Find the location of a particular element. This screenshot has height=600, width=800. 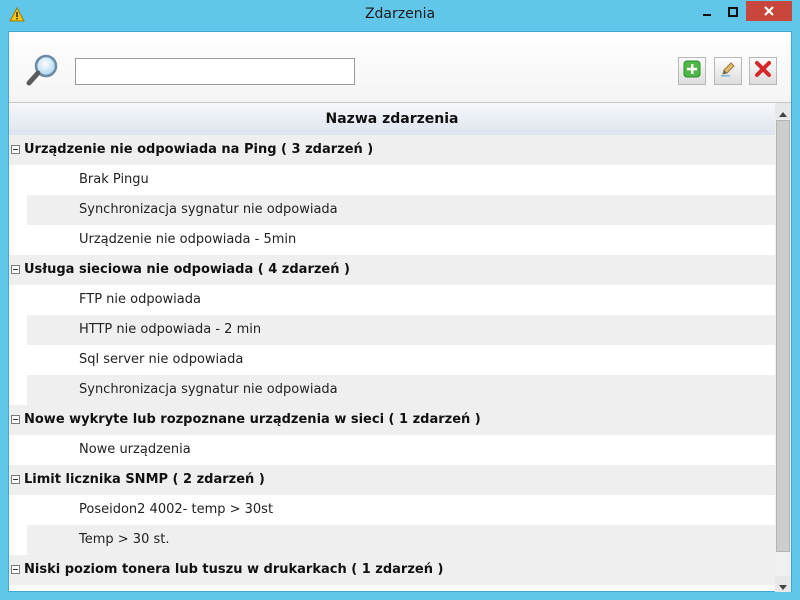

add-button is located at coordinates (692, 71).